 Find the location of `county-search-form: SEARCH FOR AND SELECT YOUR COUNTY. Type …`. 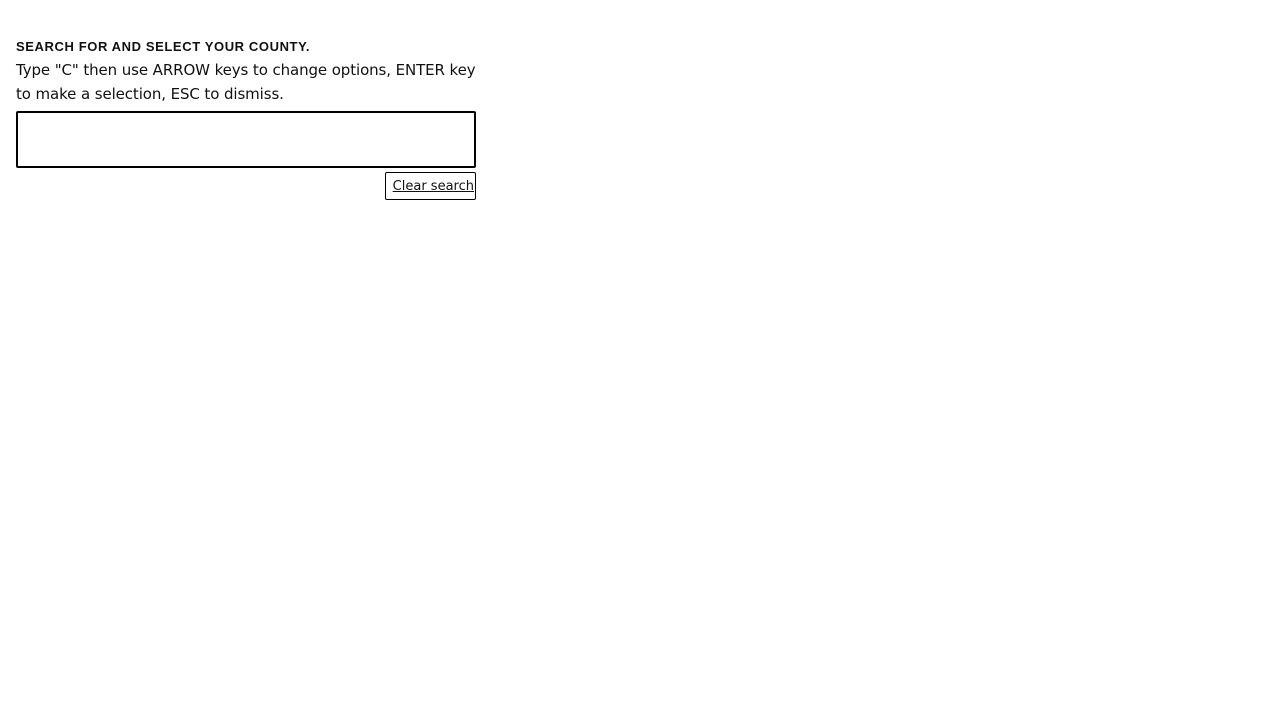

county-search-form: SEARCH FOR AND SELECT YOUR COUNTY. Type … is located at coordinates (246, 119).